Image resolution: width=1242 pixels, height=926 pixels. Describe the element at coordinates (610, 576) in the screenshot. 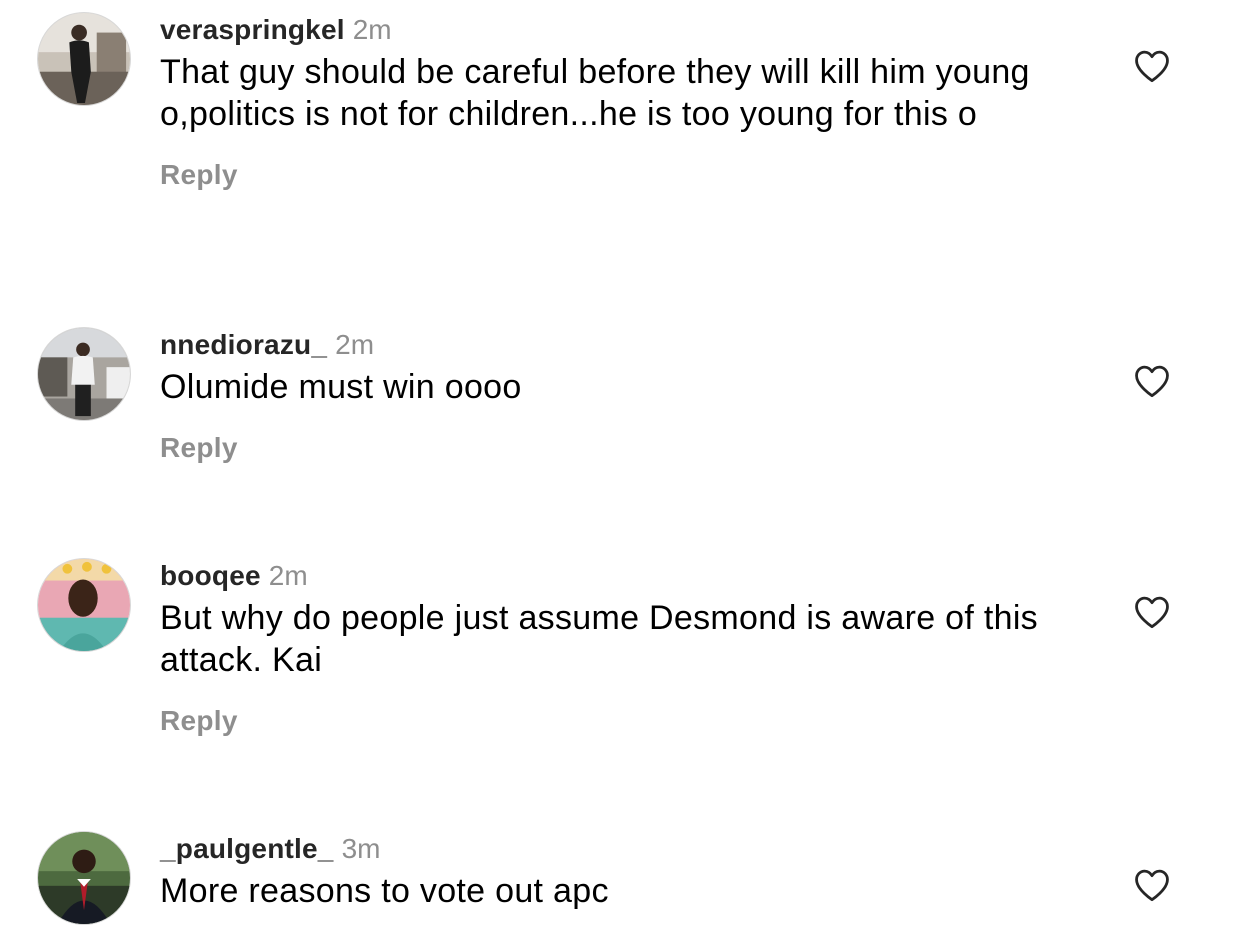

I see `comment-meta: booqee 2m` at that location.